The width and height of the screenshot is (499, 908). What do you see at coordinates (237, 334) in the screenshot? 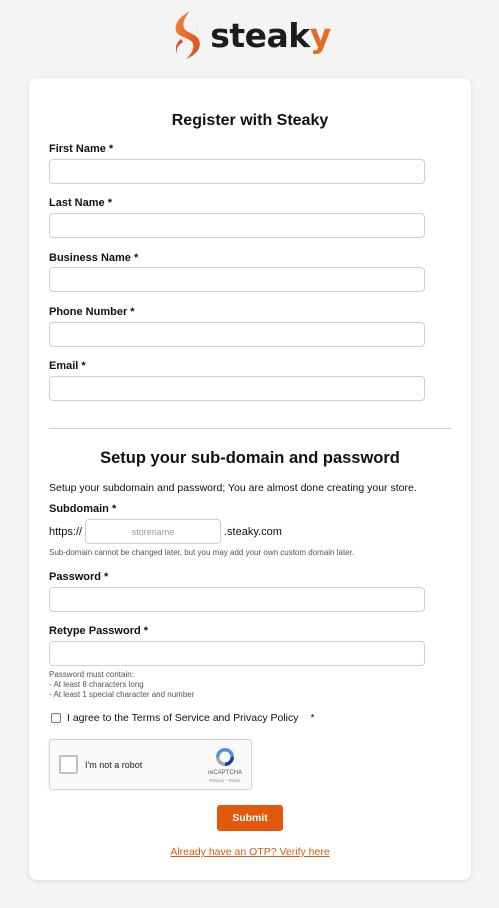
I see `phone-number-input` at bounding box center [237, 334].